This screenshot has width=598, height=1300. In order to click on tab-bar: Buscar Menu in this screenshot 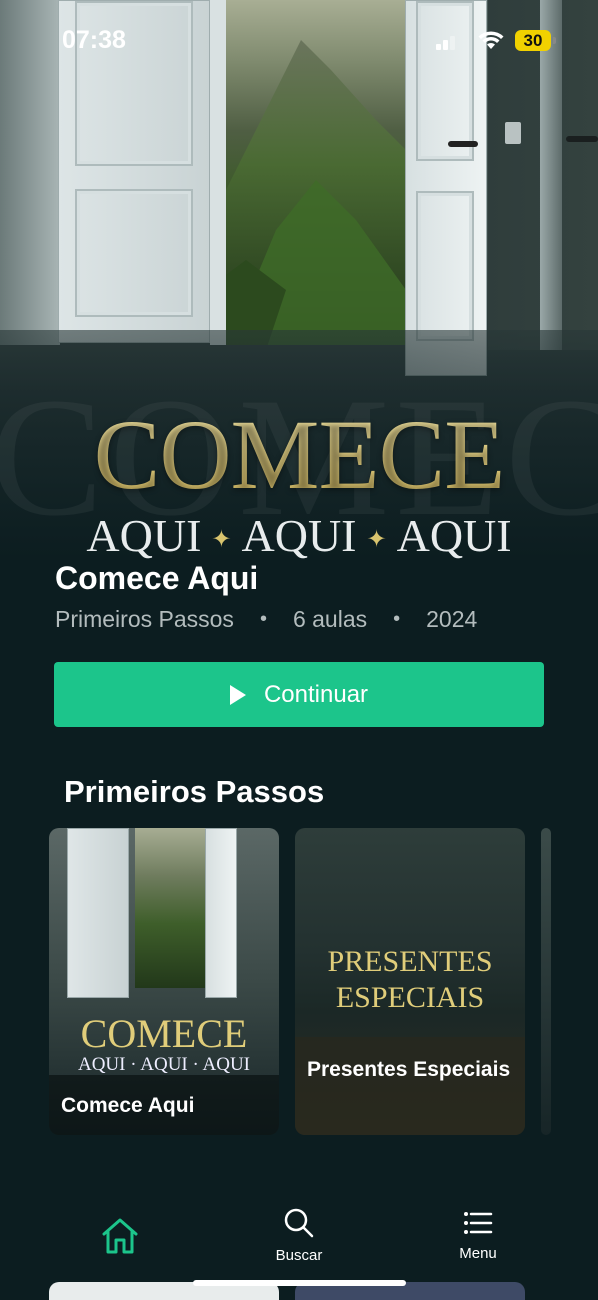, I will do `click(299, 1236)`.